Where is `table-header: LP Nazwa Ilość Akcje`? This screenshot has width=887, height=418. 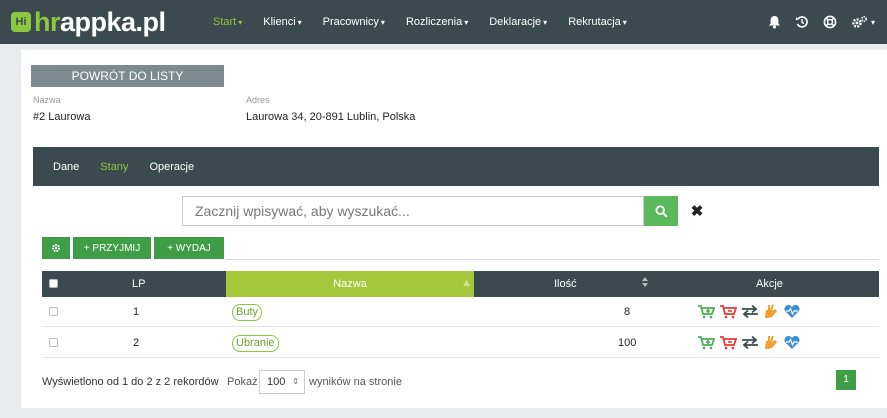 table-header: LP Nazwa Ilość Akcje is located at coordinates (460, 284).